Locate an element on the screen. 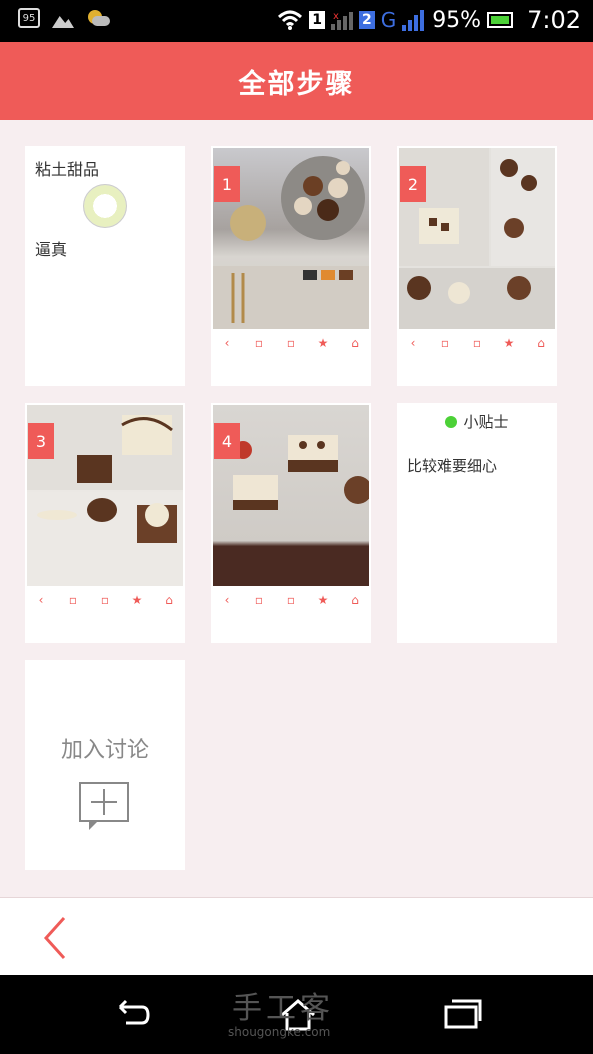 This screenshot has height=1054, width=593. svg-text: x is located at coordinates (336, 16).